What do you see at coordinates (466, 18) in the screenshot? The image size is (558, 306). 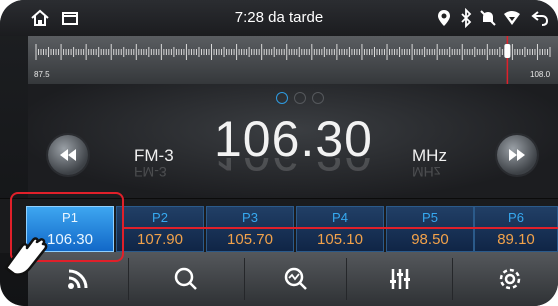 I see `bluetooth-icon` at bounding box center [466, 18].